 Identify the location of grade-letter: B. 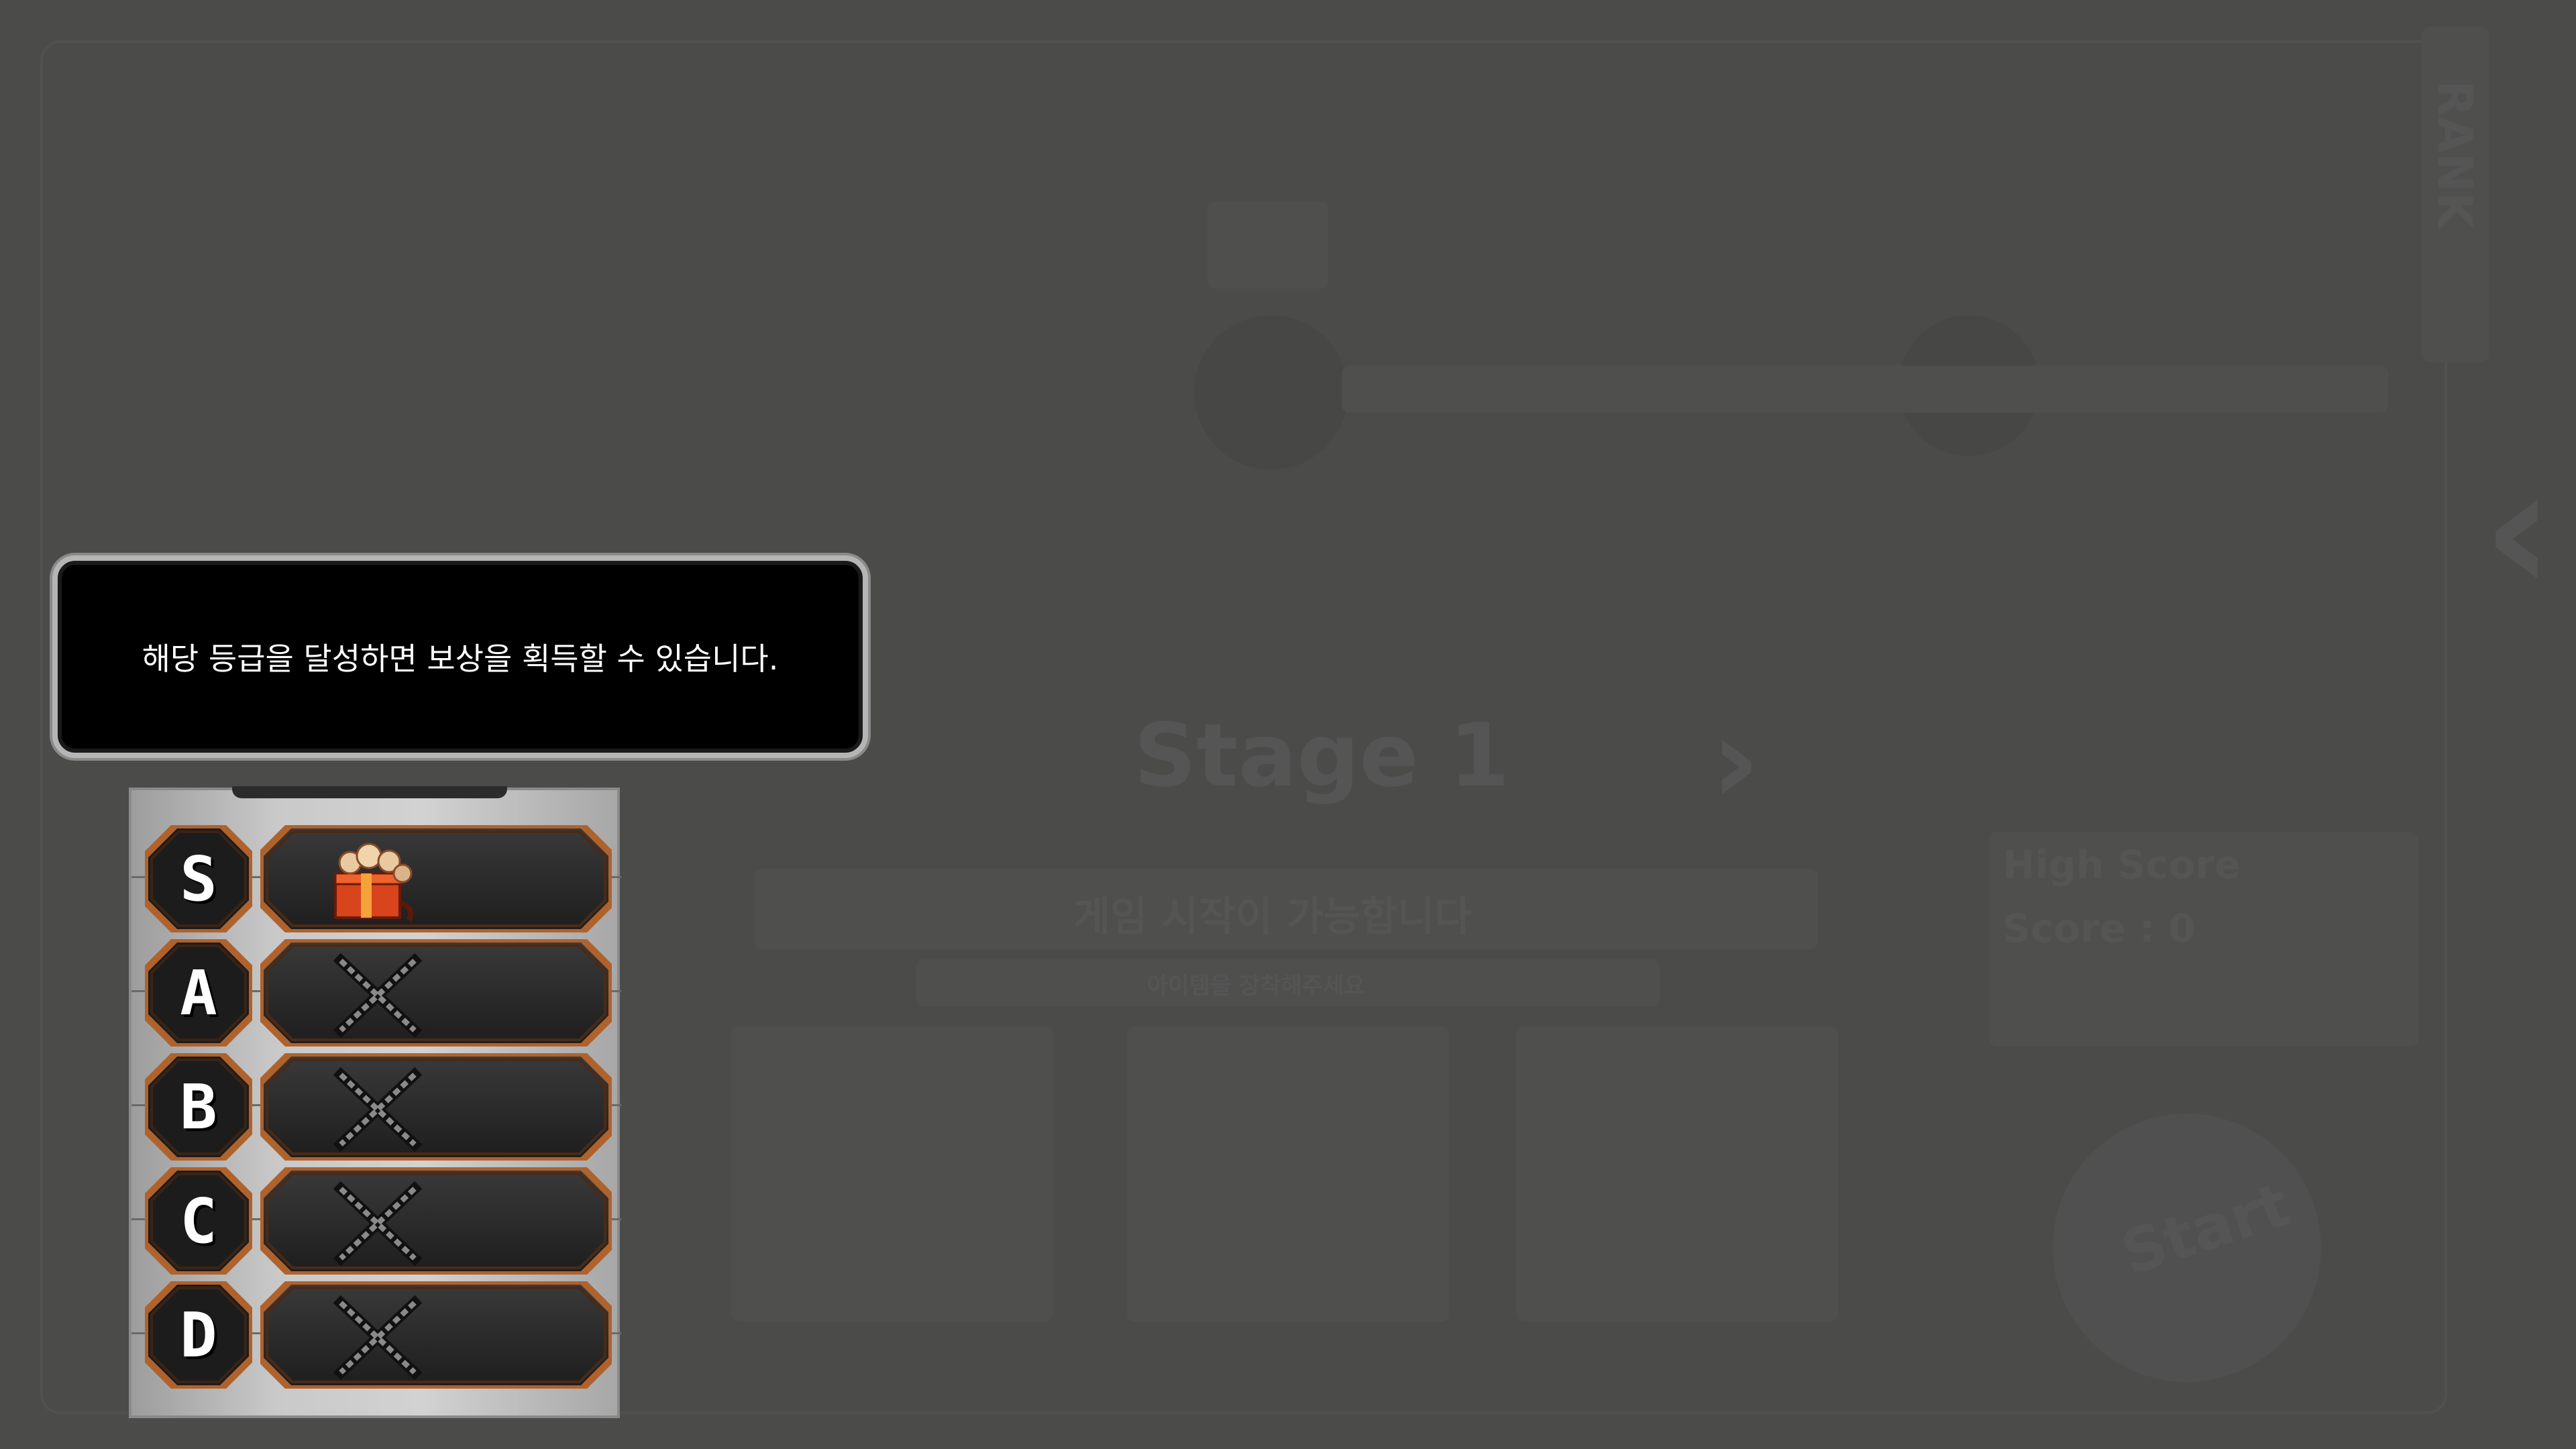
(198, 1107).